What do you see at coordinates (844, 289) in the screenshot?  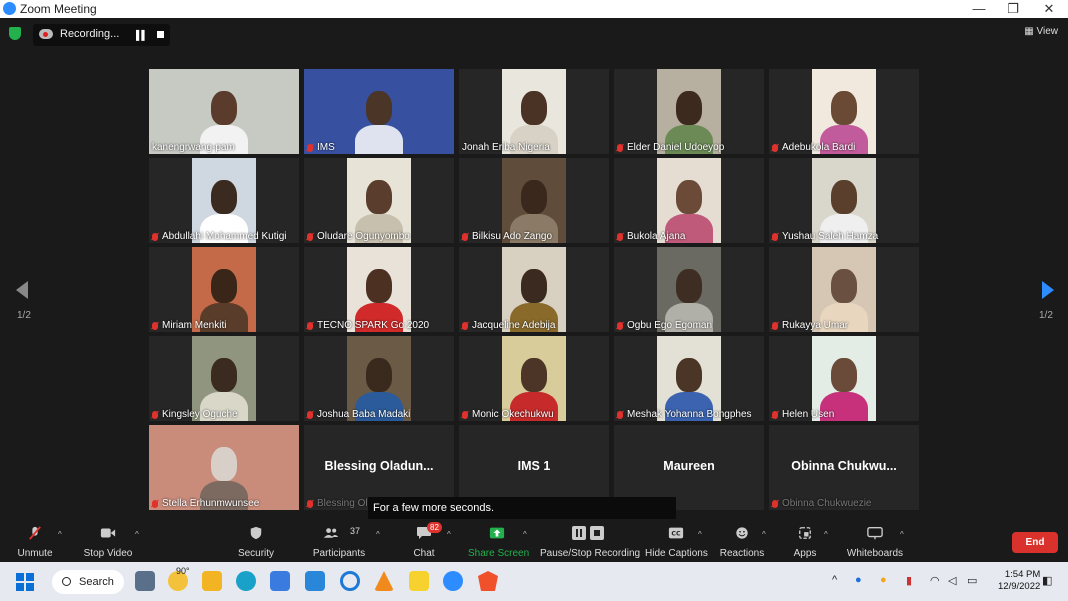 I see `participant-tile: Rukayya Umar` at bounding box center [844, 289].